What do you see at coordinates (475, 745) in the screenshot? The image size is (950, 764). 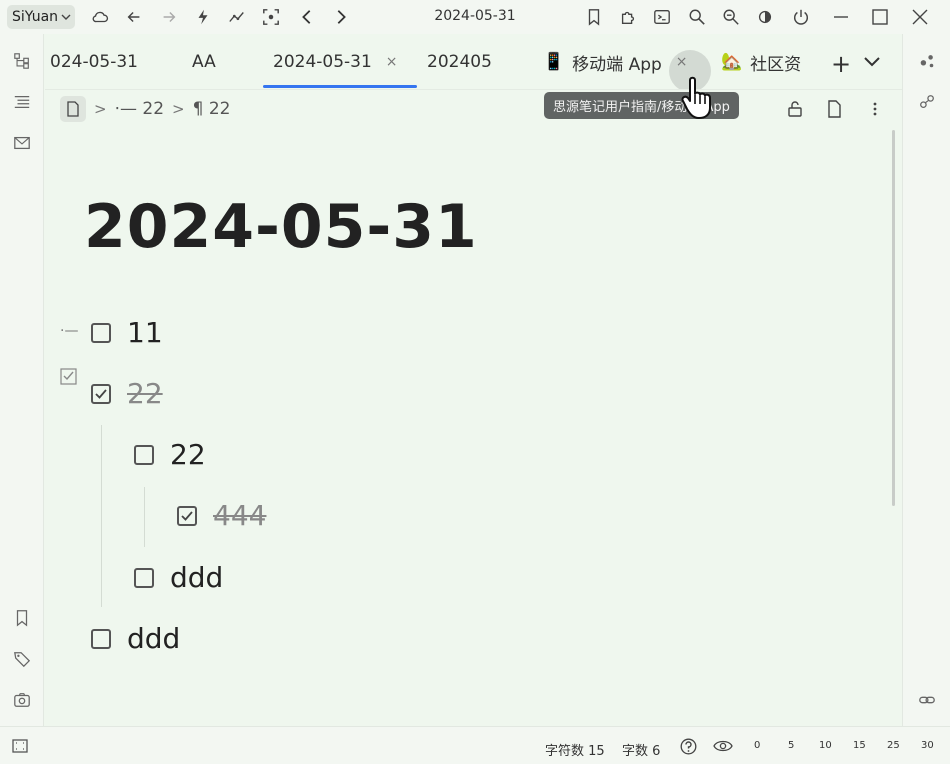 I see `status-bar: 字符数 15 字数 6 0 5 10 15 25 30` at bounding box center [475, 745].